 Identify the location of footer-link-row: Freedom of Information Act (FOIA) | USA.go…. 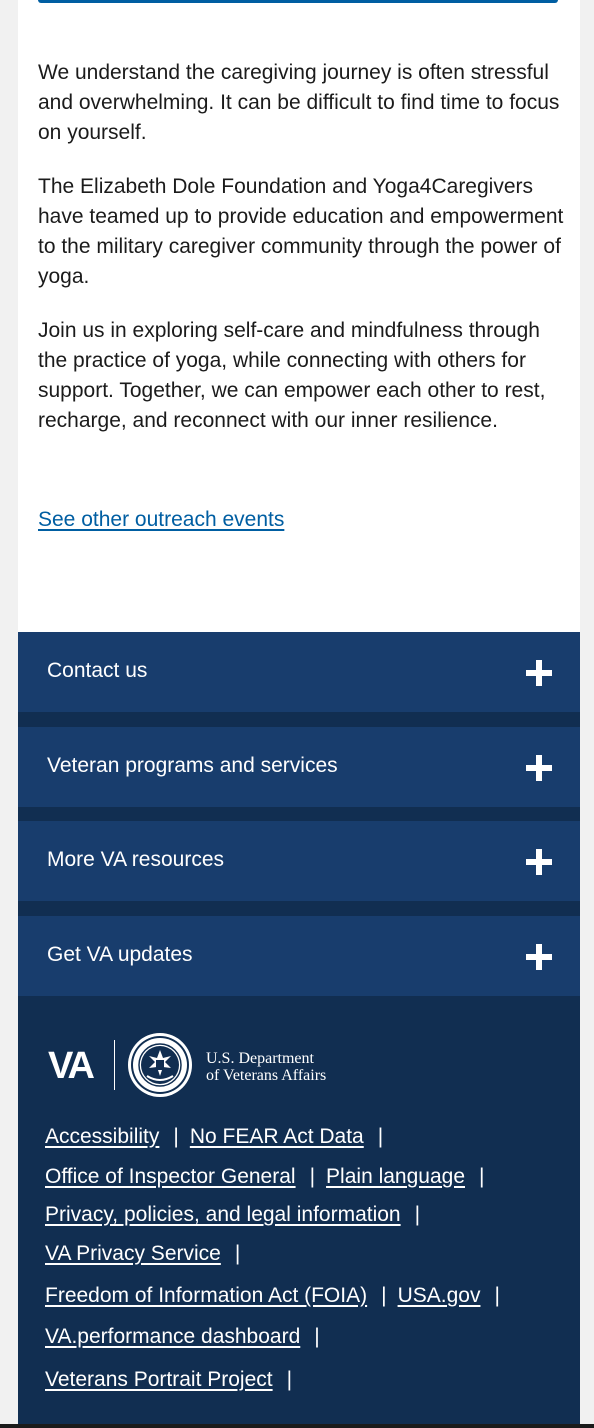
(278, 1296).